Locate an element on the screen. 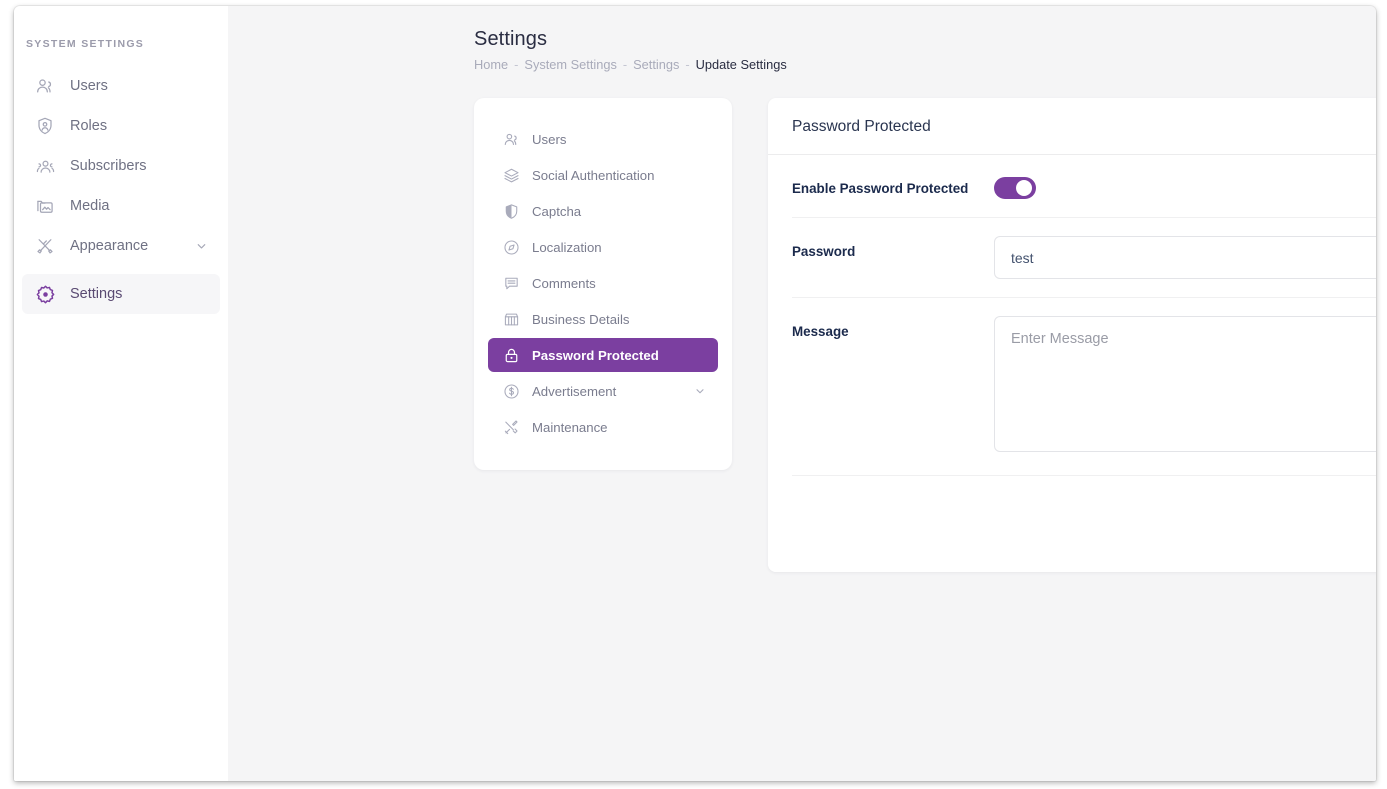  settings-nav-item-label: Password Protected is located at coordinates (595, 355).